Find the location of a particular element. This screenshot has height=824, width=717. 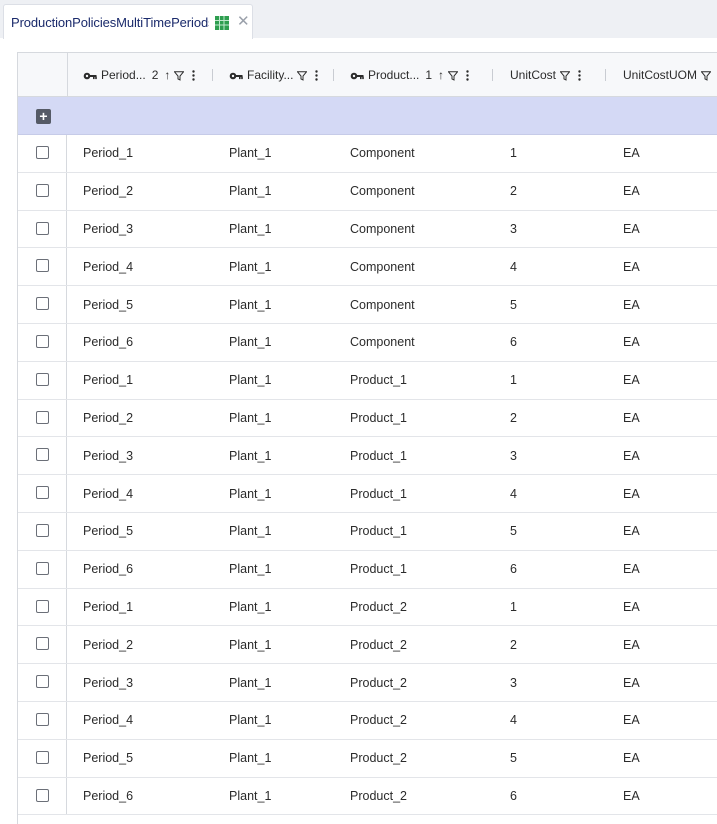

table-row: Period_5 Plant_1 Component 5 EA is located at coordinates (367, 305).